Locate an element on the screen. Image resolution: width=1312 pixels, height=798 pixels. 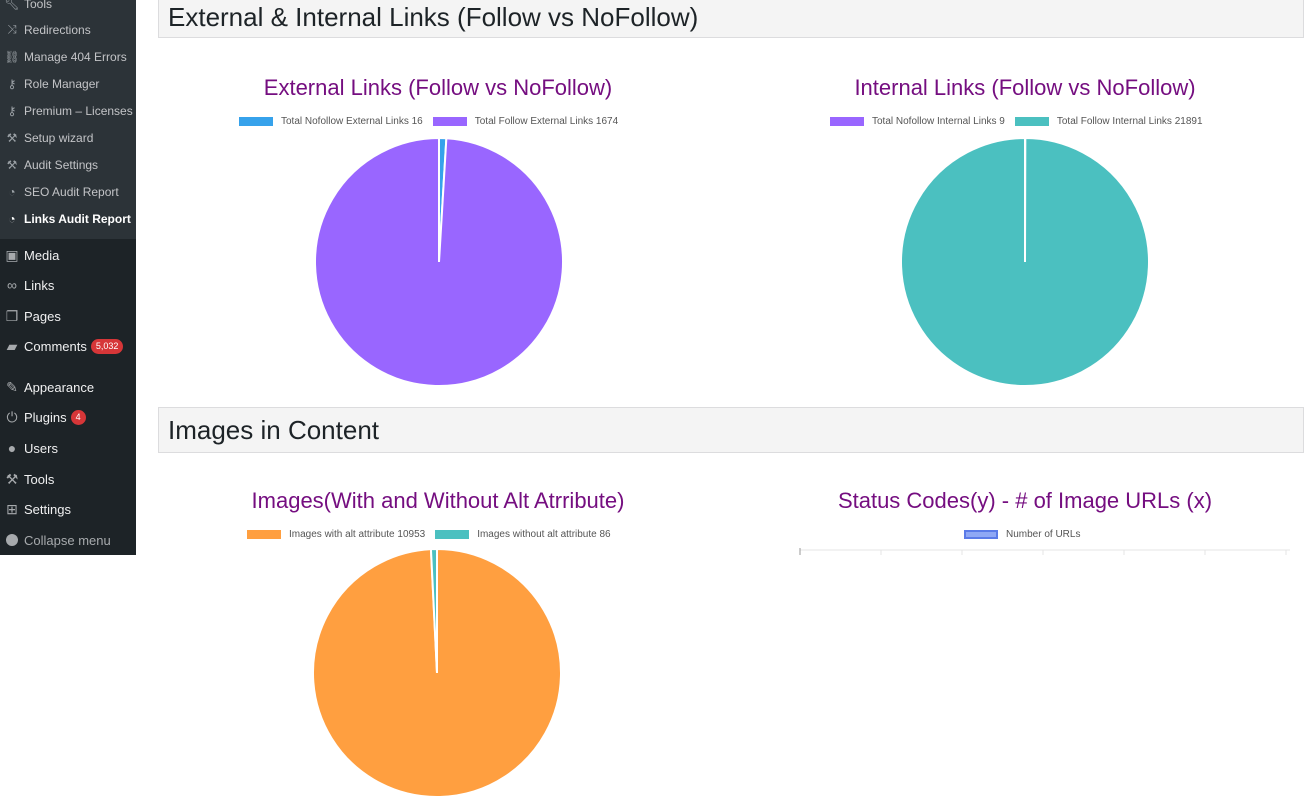
submenu-item-role-manager: ⚷Role Manager is located at coordinates (68, 83).